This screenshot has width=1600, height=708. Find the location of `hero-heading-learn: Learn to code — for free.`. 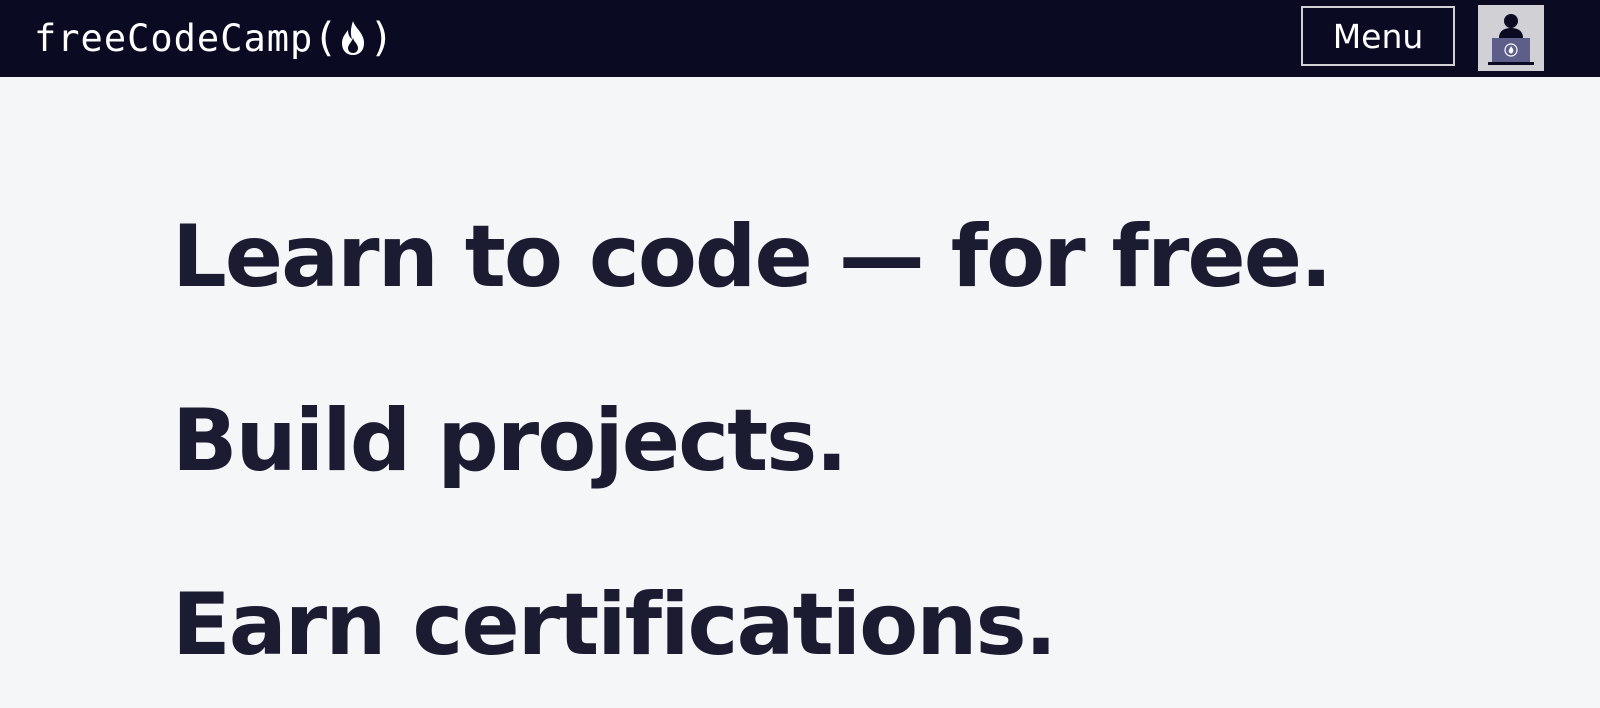

hero-heading-learn: Learn to code — for free. is located at coordinates (752, 257).